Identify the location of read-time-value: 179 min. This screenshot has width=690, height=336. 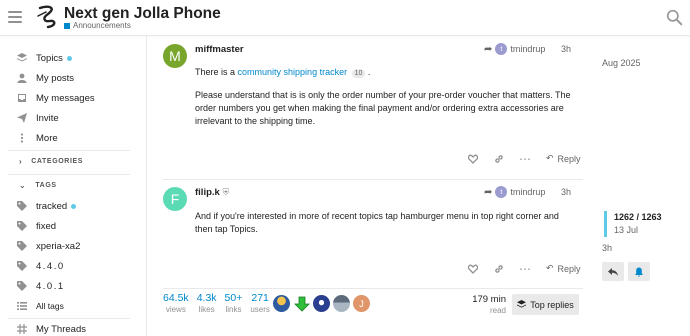
(489, 299).